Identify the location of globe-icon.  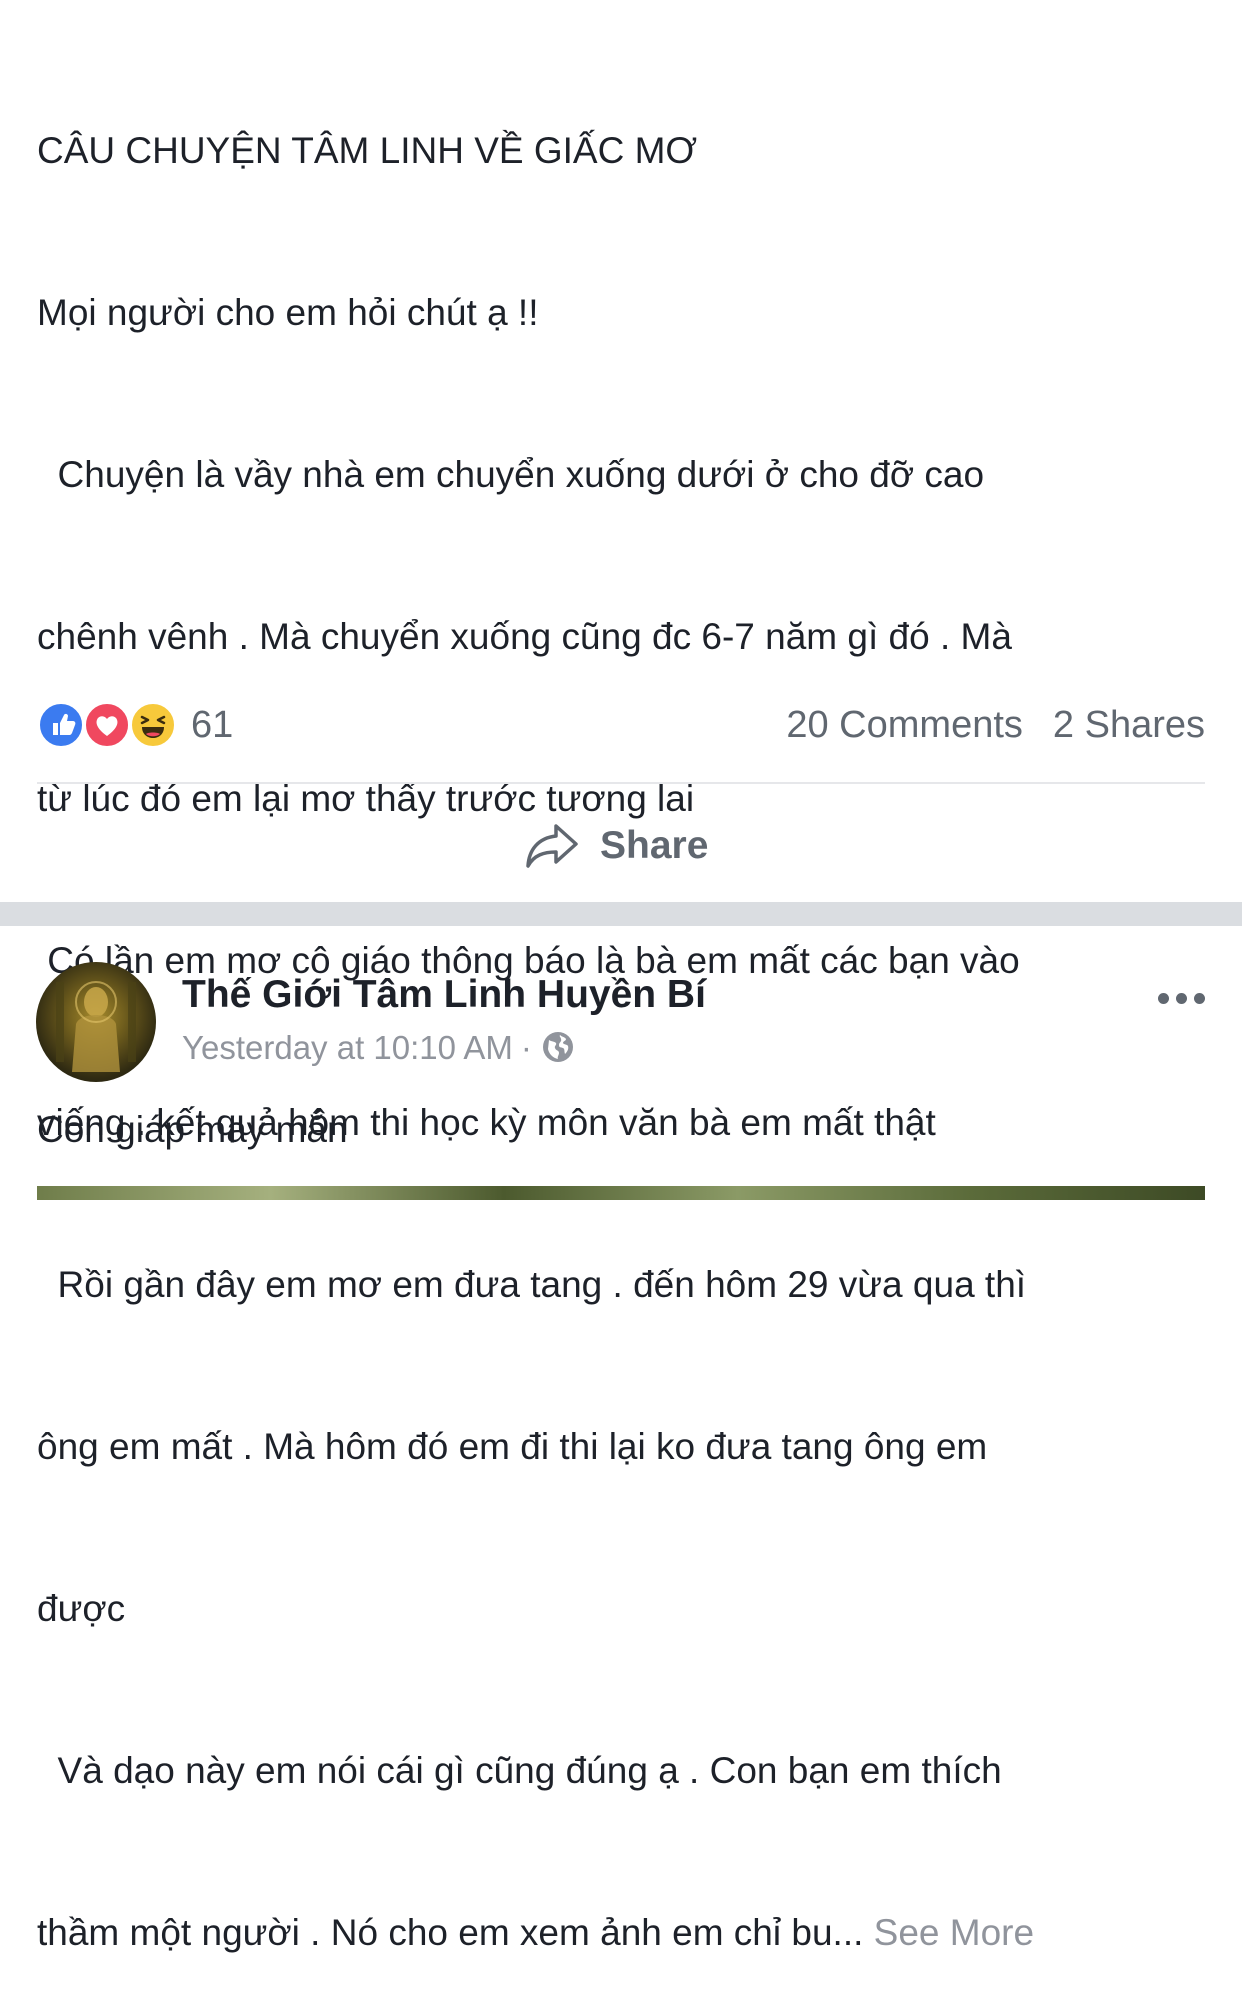
(557, 1047).